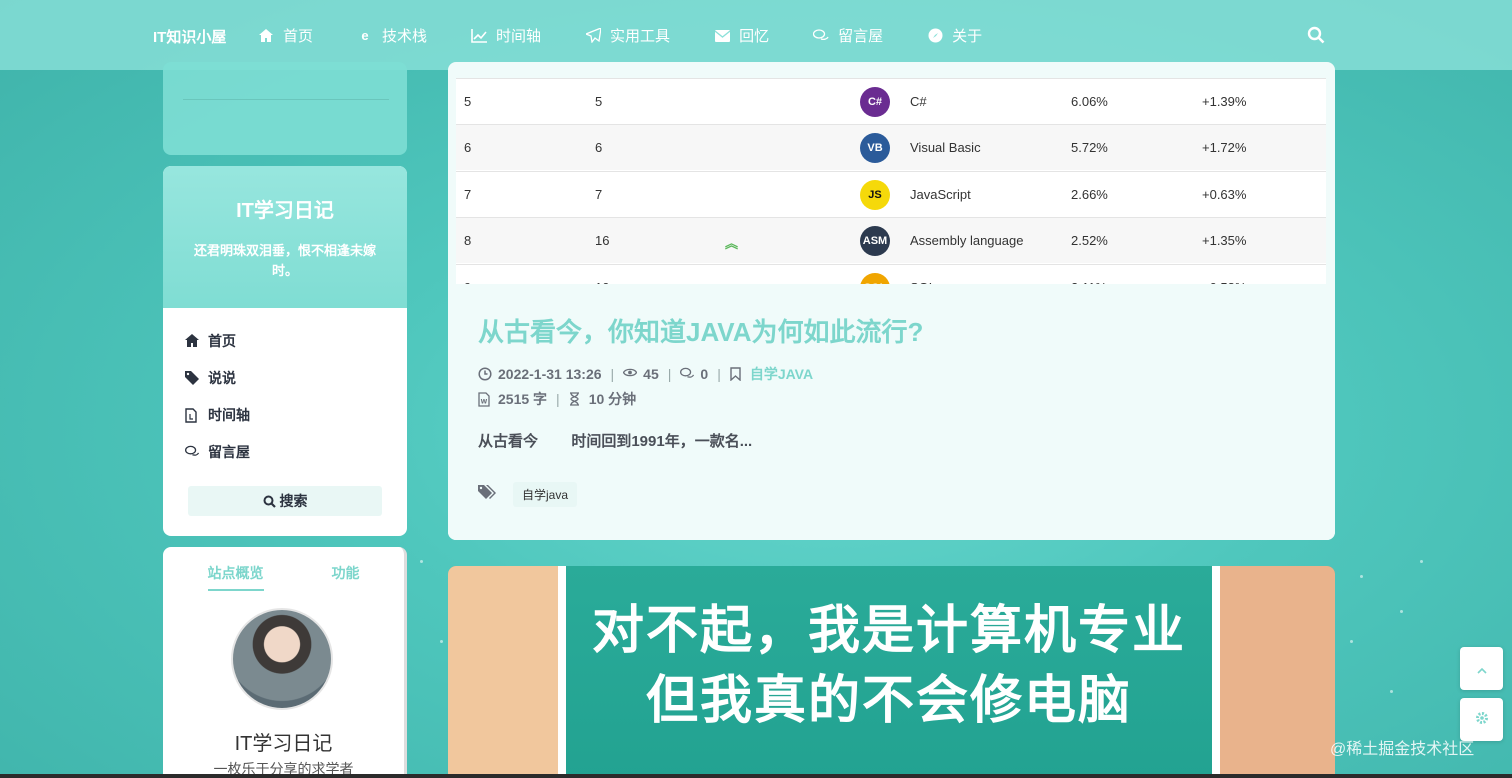 The image size is (1512, 778). I want to click on eye-icon, so click(630, 374).